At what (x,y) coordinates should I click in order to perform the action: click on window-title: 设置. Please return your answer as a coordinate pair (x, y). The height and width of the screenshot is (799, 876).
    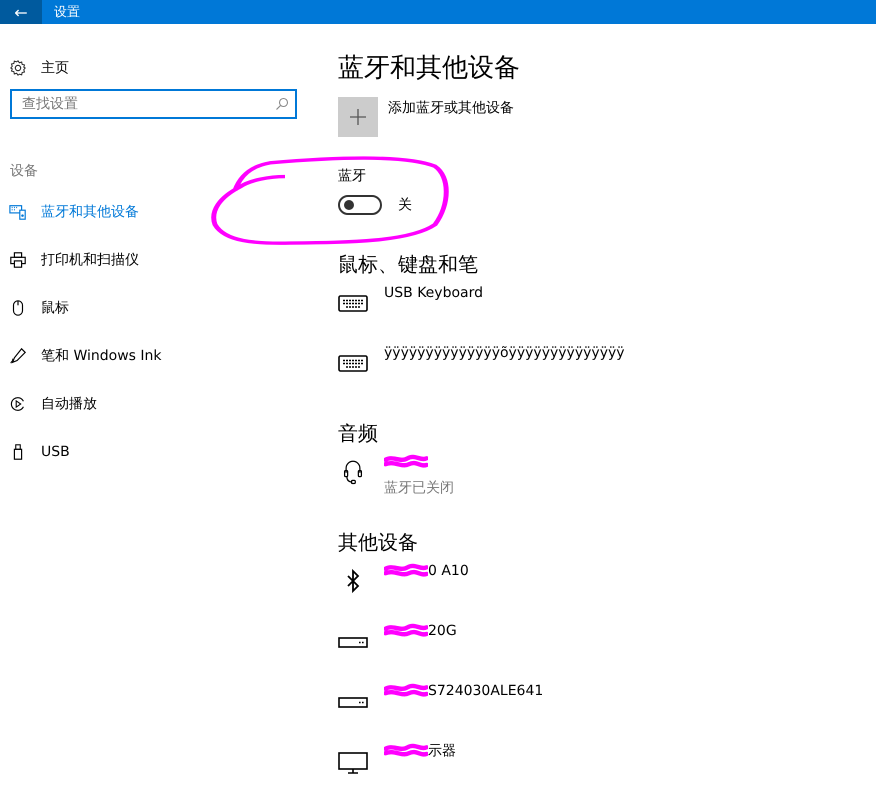
    Looking at the image, I should click on (67, 12).